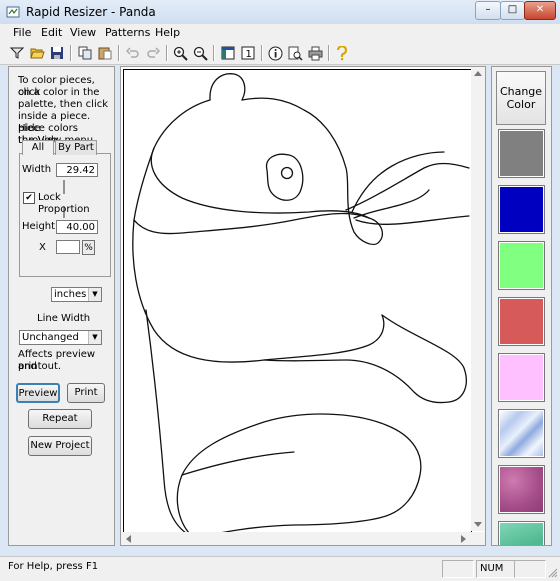  What do you see at coordinates (315, 53) in the screenshot?
I see `print-icon` at bounding box center [315, 53].